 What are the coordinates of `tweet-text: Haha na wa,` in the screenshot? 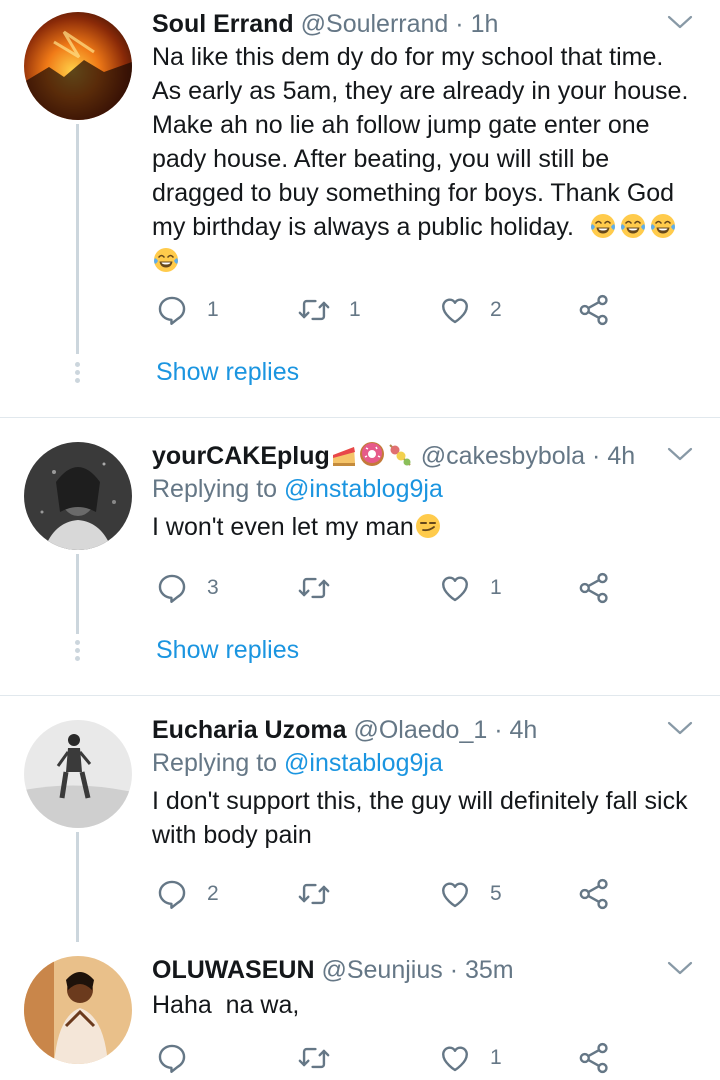 It's located at (424, 1005).